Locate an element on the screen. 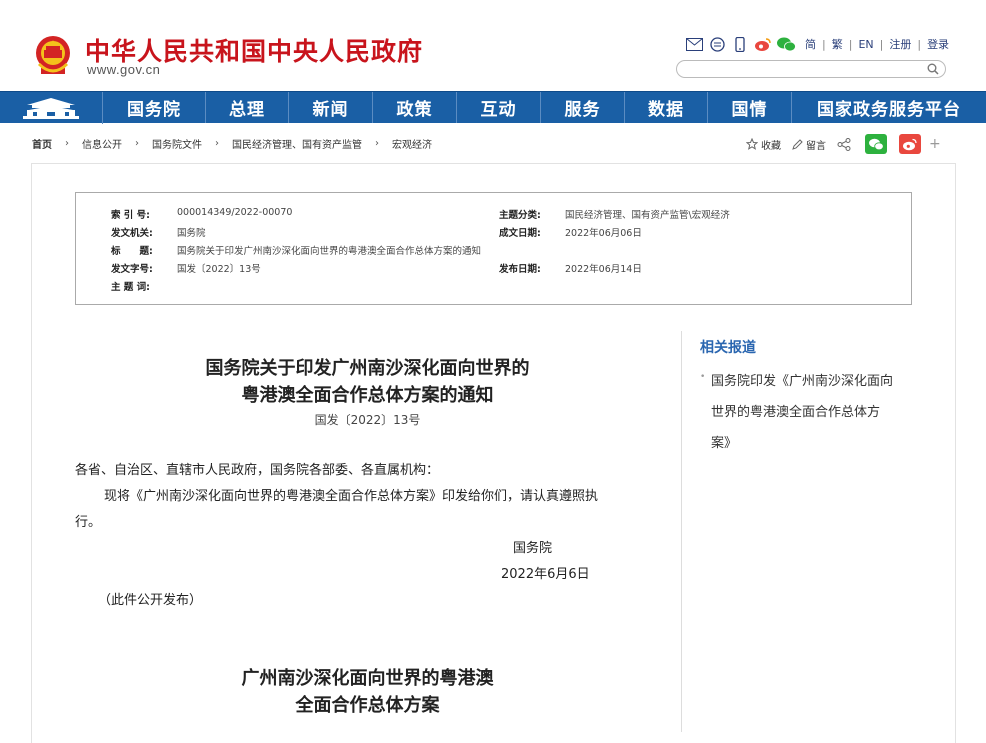 The height and width of the screenshot is (743, 986). info-value: 国发〔2022〕13号 is located at coordinates (219, 269).